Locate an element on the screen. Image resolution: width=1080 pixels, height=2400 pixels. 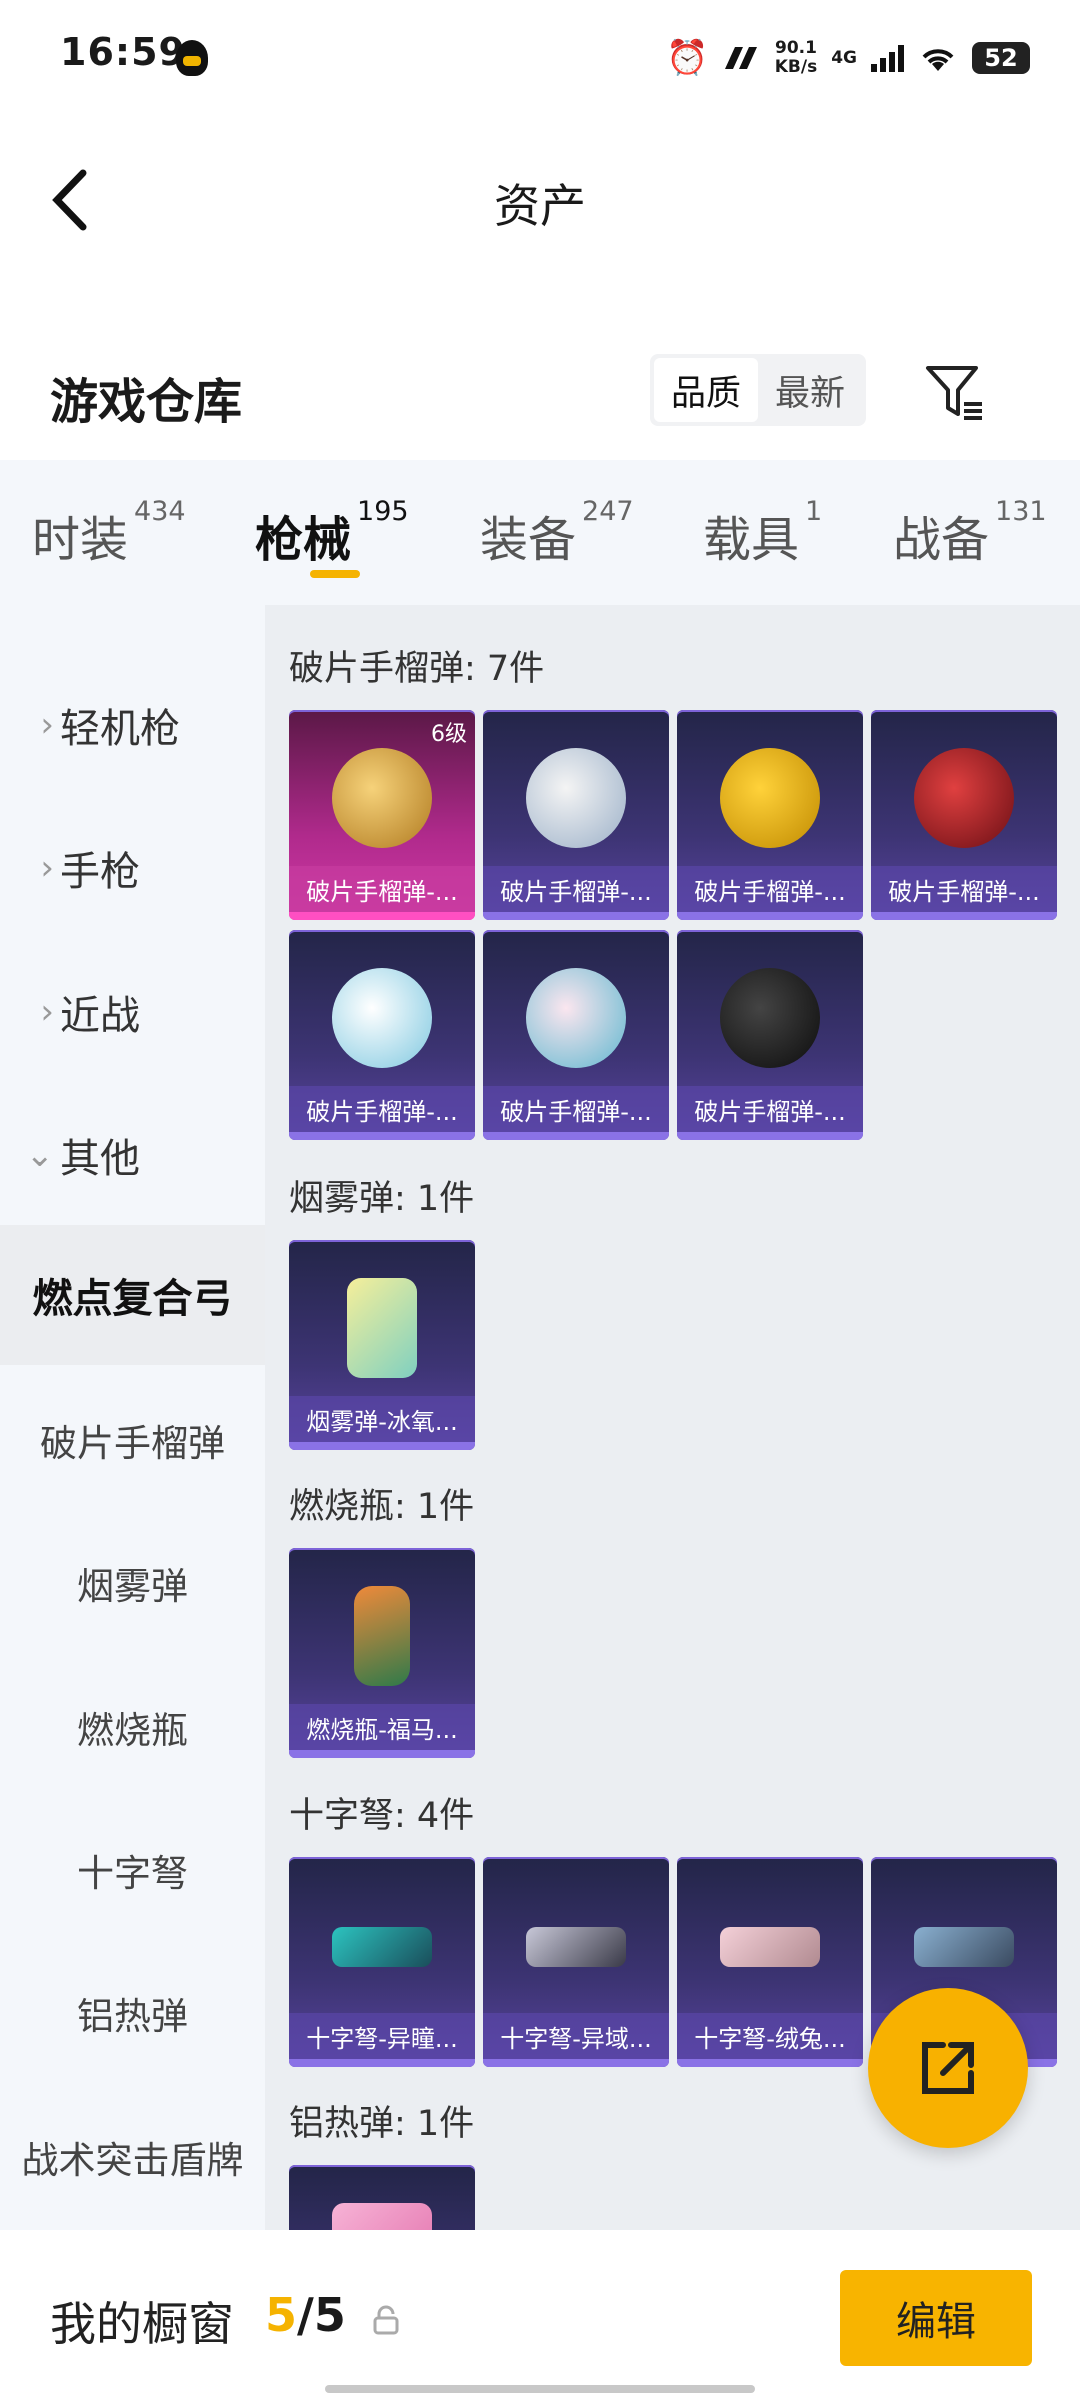
alarm-icon: ⏰ is located at coordinates (687, 58).